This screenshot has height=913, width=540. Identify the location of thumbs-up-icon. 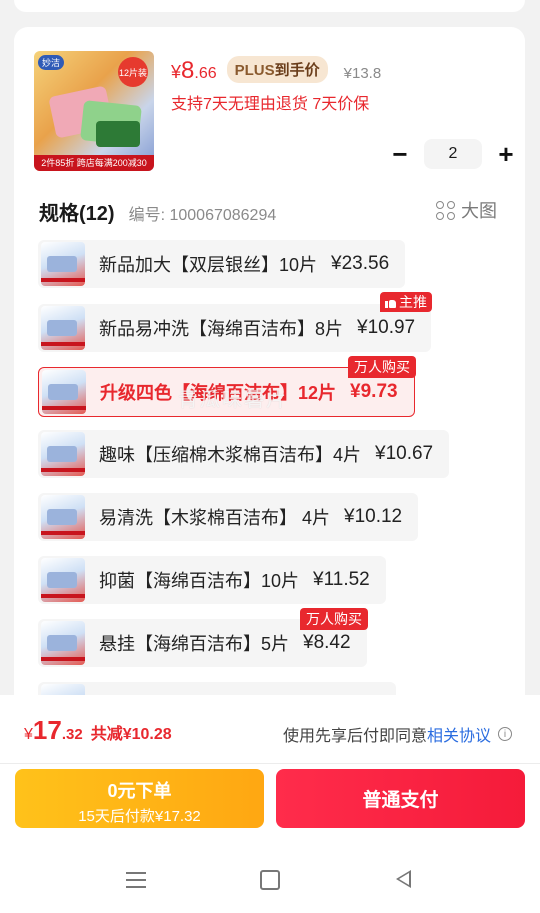
(390, 302).